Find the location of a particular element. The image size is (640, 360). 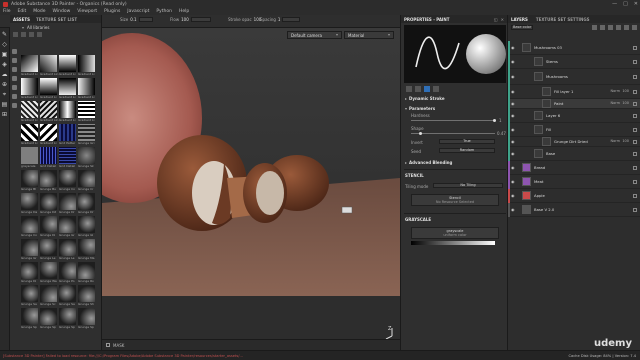

paint-brush-icon: ✎ is located at coordinates (5, 35).